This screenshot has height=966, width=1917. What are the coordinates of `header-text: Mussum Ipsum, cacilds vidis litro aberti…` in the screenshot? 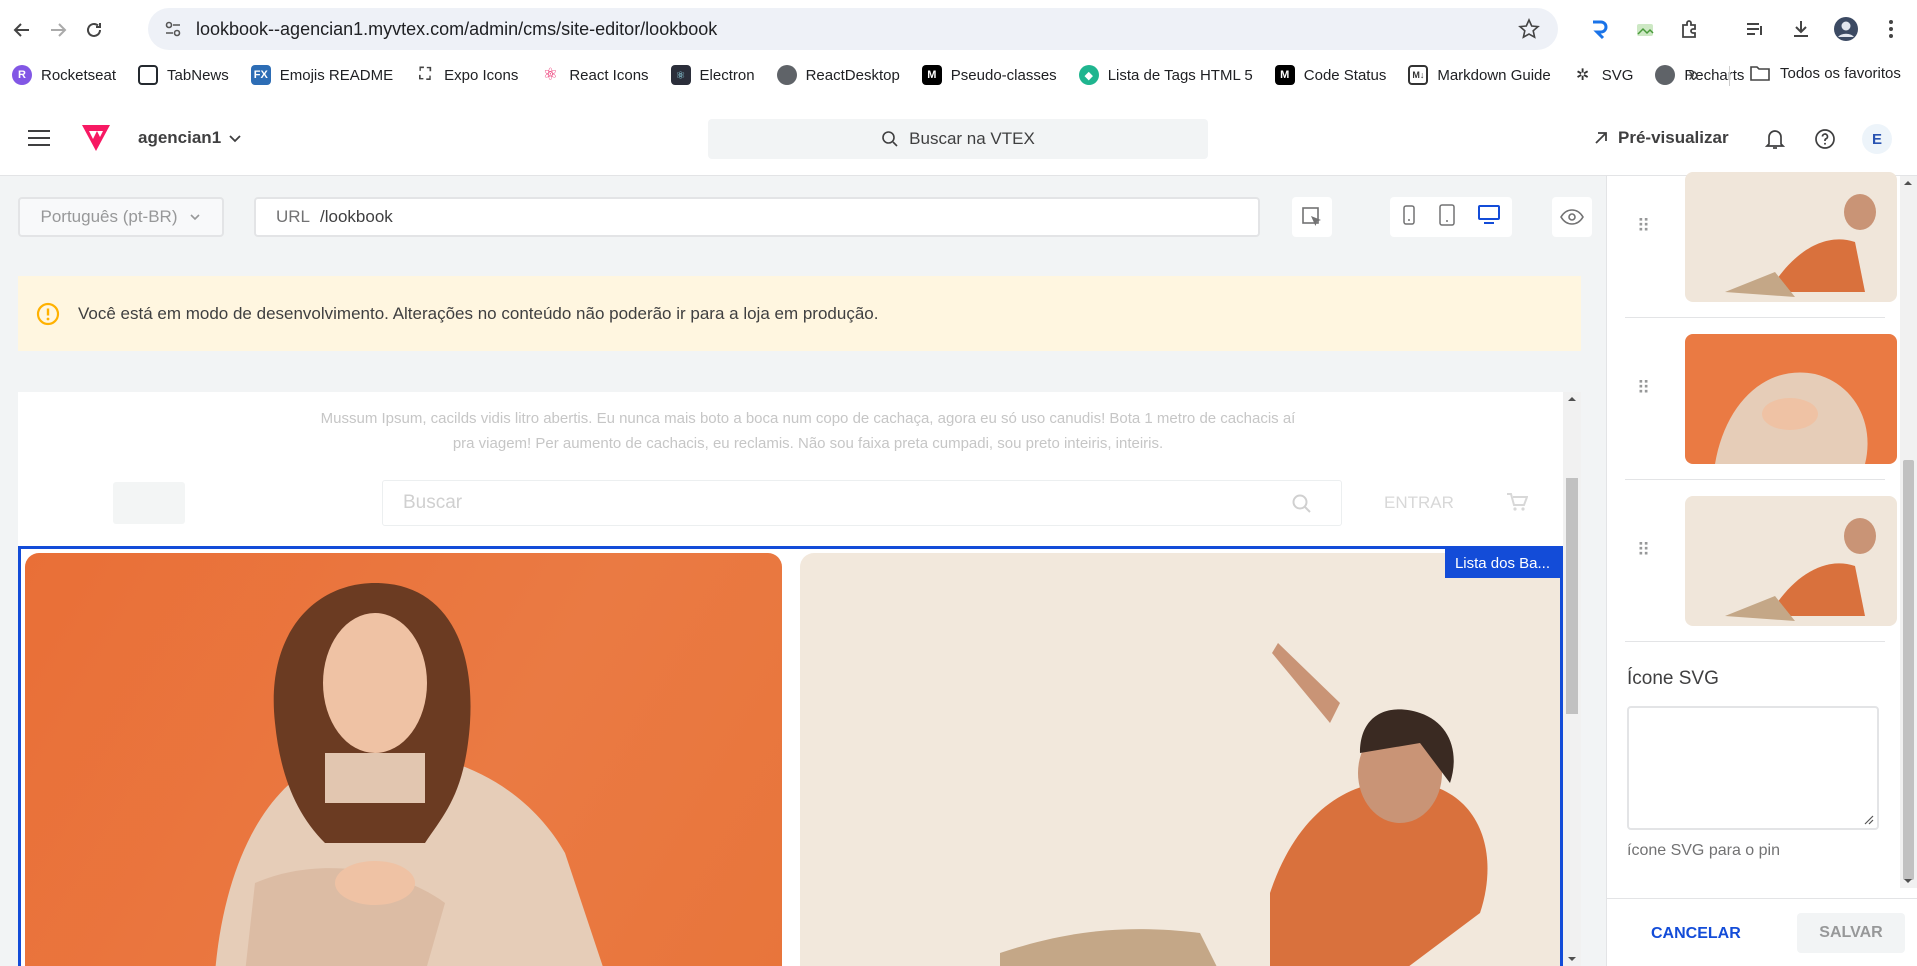 It's located at (808, 431).